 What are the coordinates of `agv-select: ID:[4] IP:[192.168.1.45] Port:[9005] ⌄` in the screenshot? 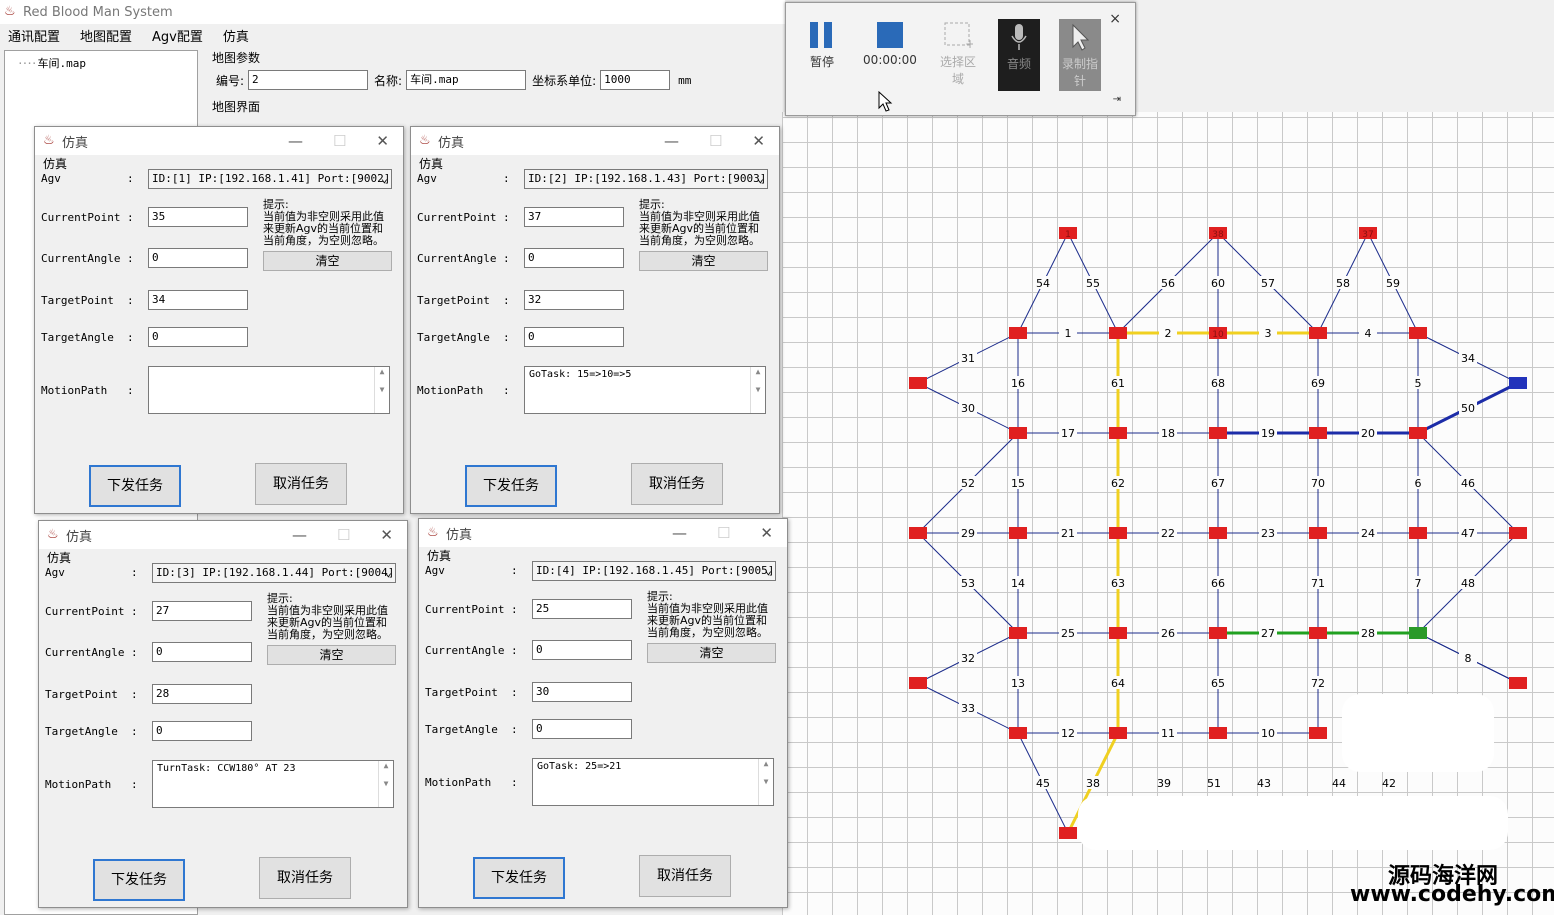 It's located at (654, 571).